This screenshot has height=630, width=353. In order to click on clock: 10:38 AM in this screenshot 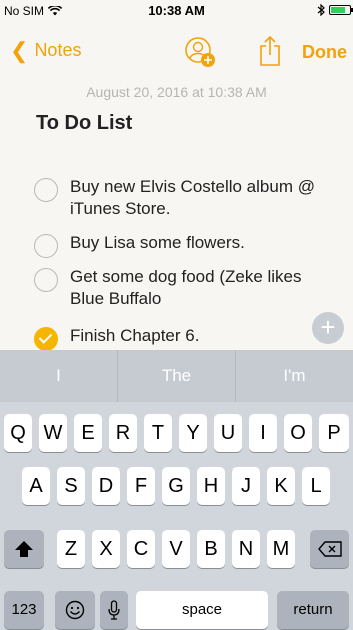, I will do `click(176, 10)`.